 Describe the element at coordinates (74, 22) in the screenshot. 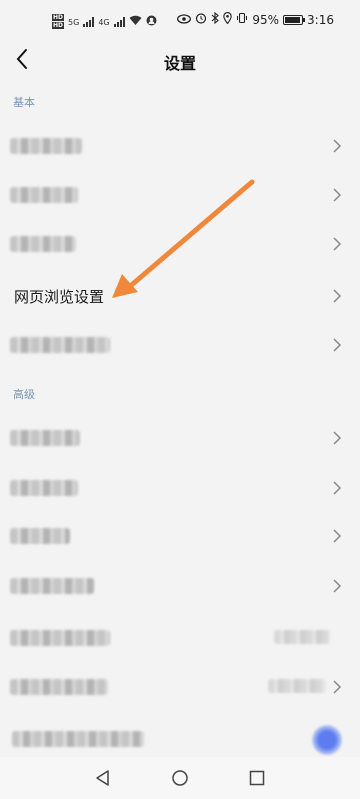

I see `network-type-1: 5G` at that location.